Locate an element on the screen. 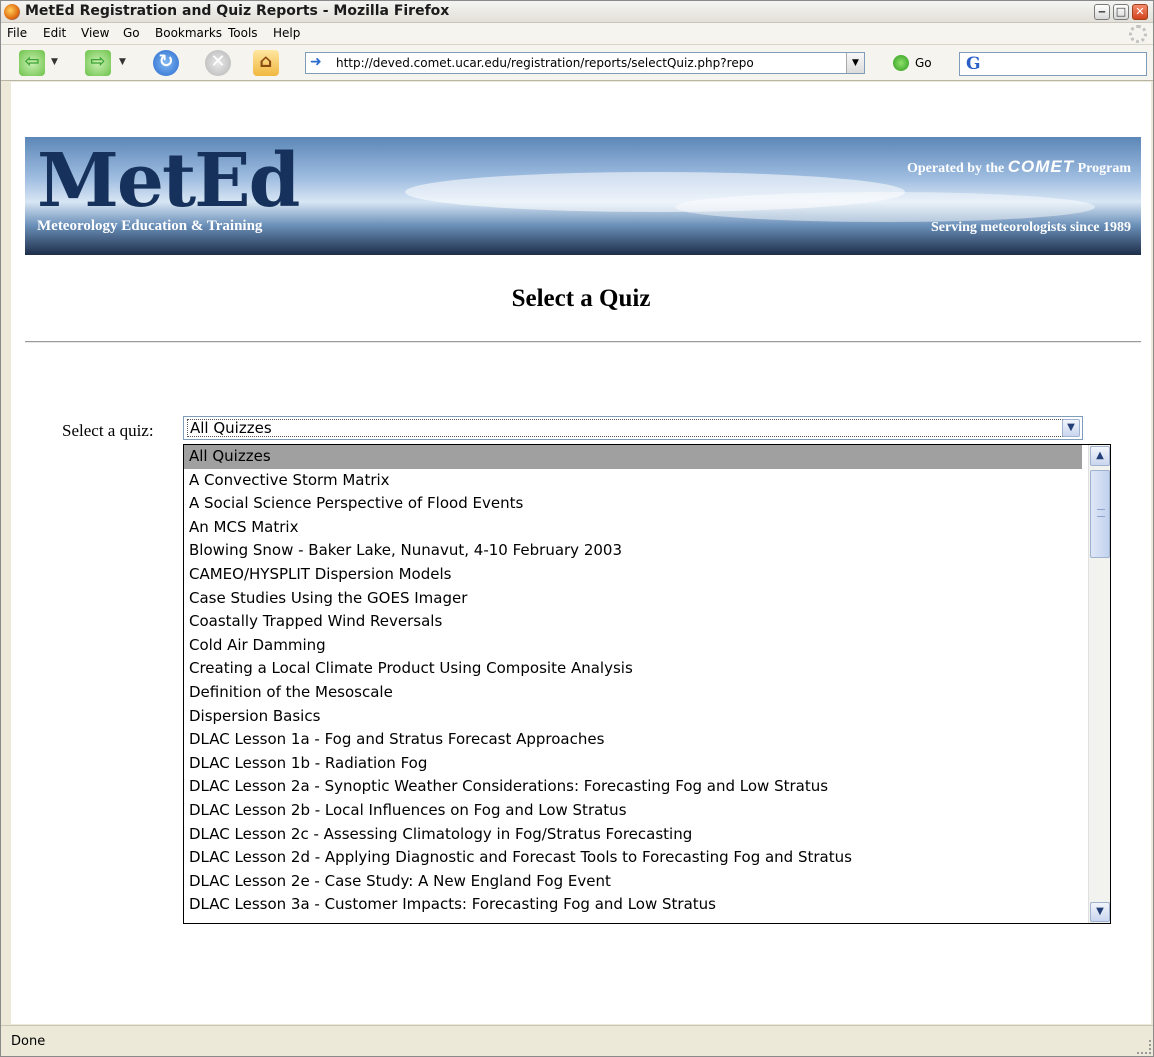  quiz-option: Coastally Trapped Wind Reversals is located at coordinates (633, 622).